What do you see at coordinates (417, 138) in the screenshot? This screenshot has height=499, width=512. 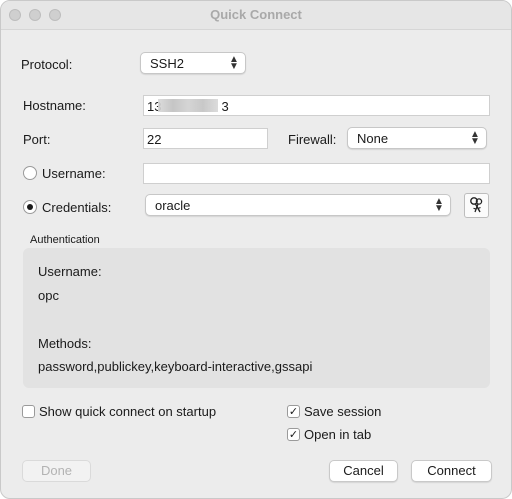 I see `firewall-select: None ▲ ▼` at bounding box center [417, 138].